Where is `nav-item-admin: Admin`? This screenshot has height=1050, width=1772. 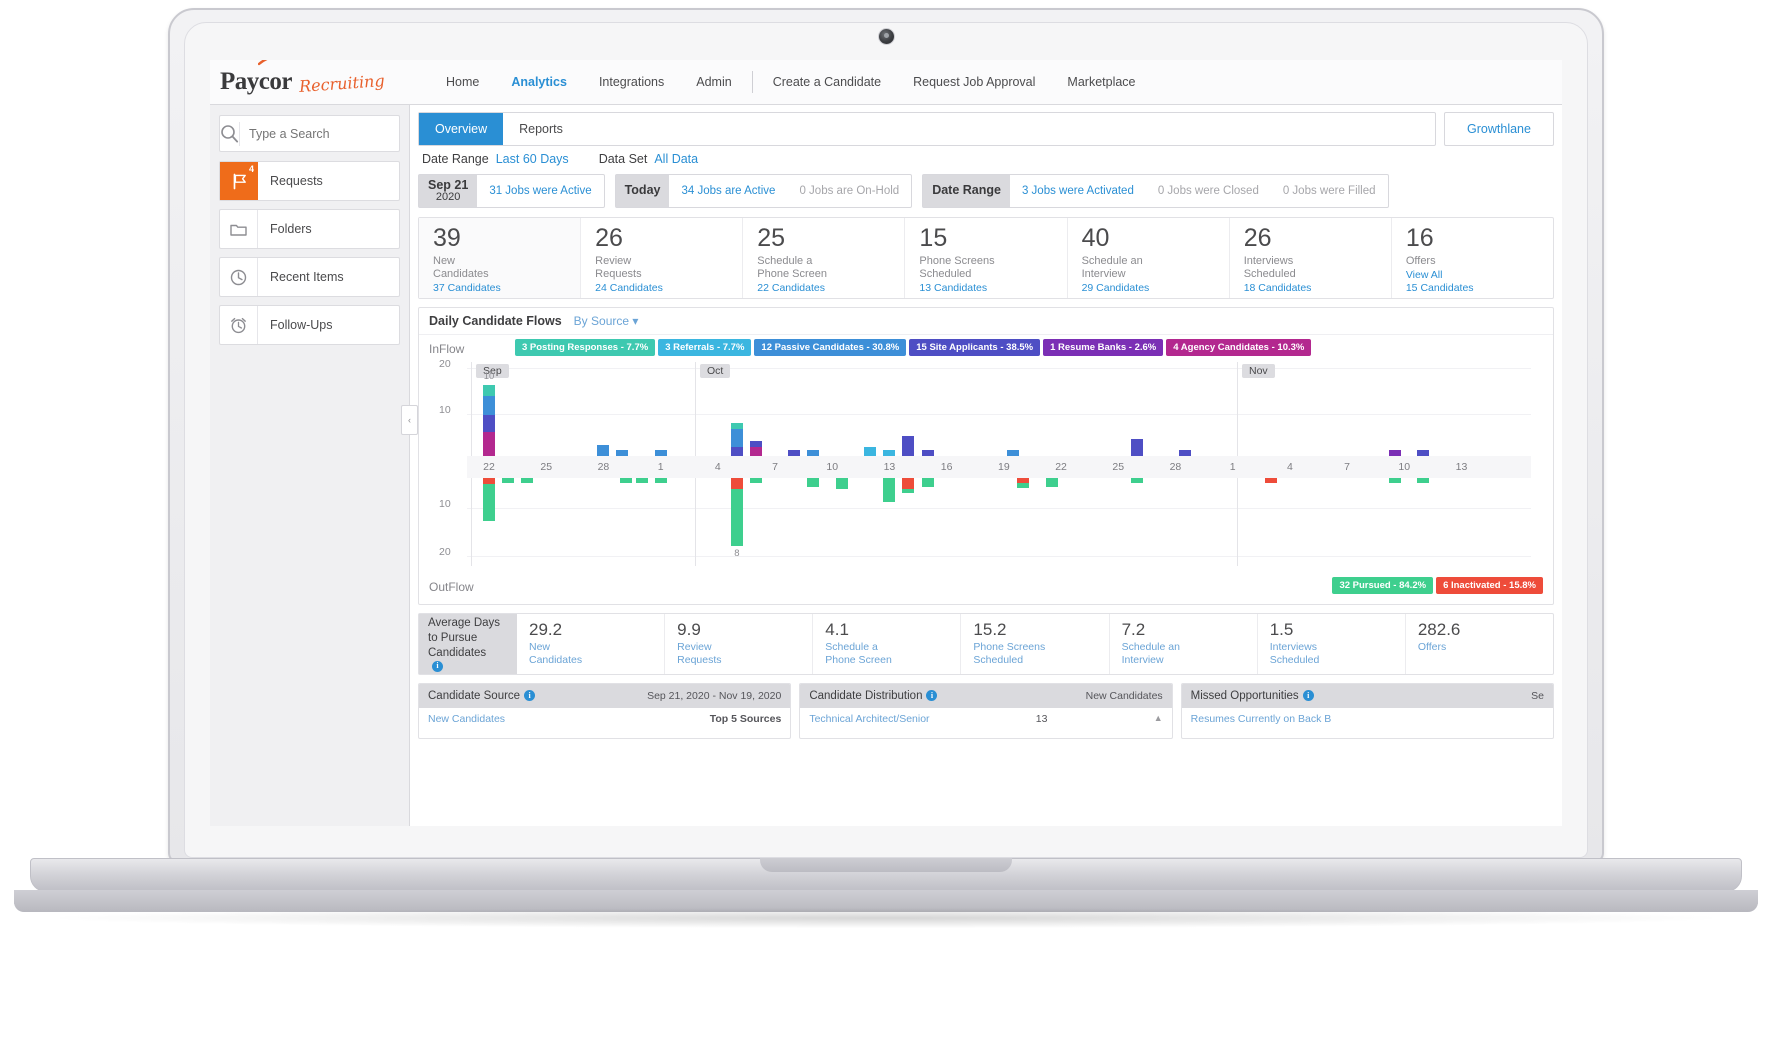 nav-item-admin: Admin is located at coordinates (713, 82).